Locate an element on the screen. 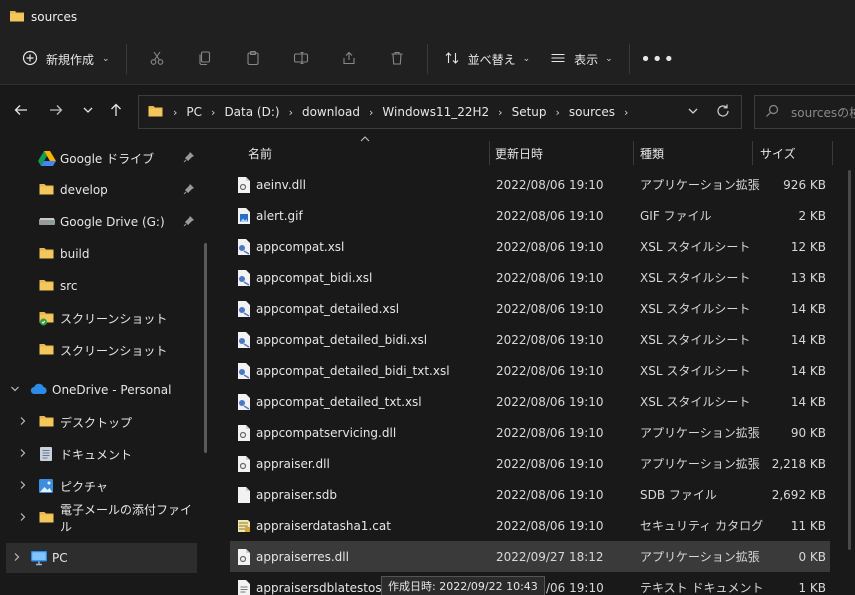 The image size is (855, 595). sidebar-item-onedrive: OneDrive - Personal is located at coordinates (100, 390).